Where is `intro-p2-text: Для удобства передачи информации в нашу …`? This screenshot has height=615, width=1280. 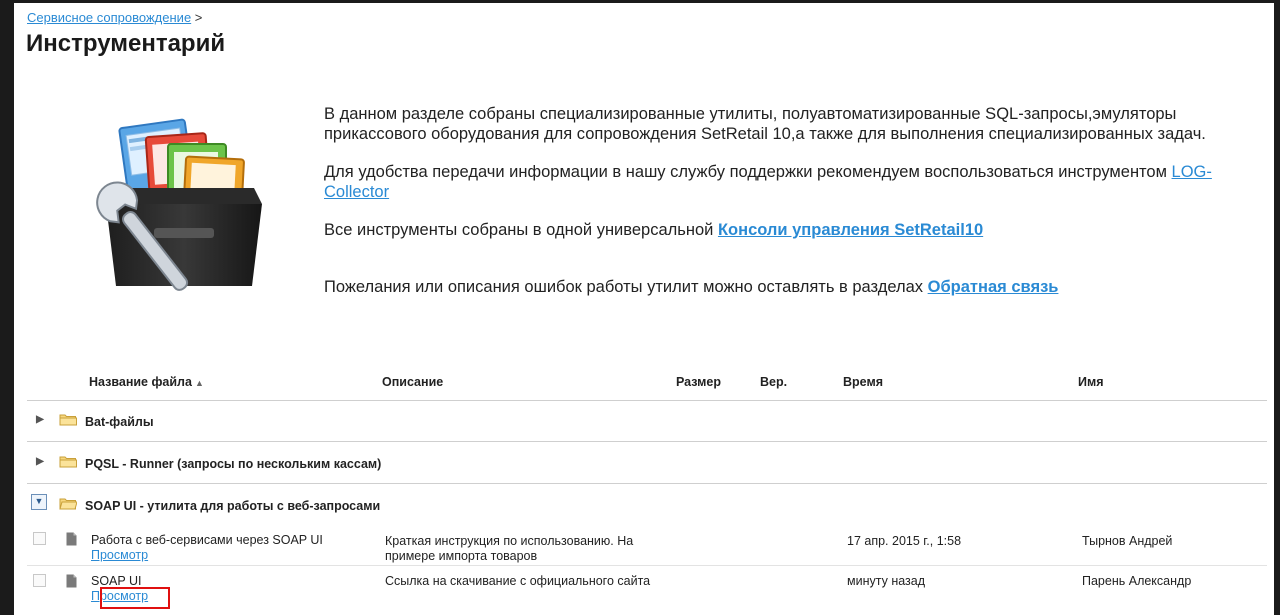 intro-p2-text: Для удобства передачи информации в нашу … is located at coordinates (748, 172).